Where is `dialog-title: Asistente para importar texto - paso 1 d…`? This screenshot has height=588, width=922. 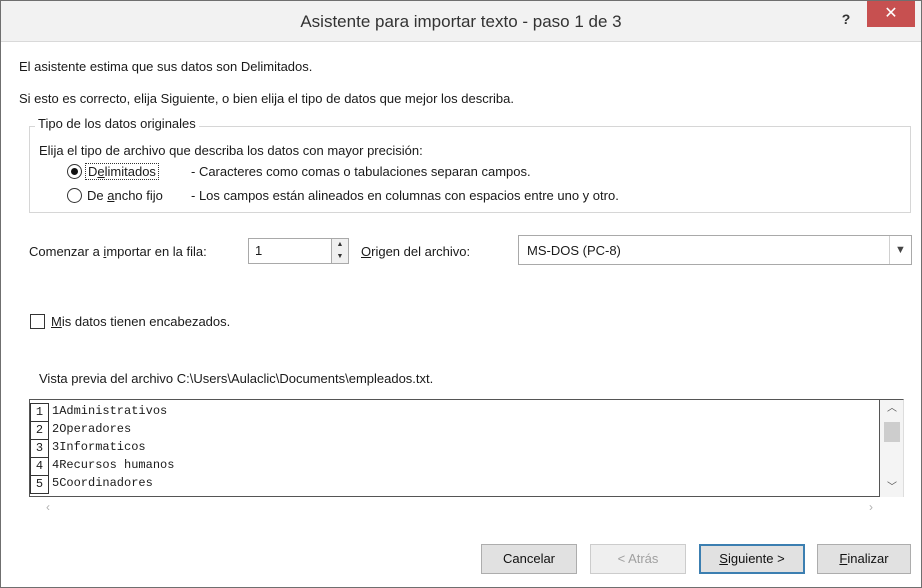
dialog-title: Asistente para importar texto - paso 1 d… is located at coordinates (461, 21).